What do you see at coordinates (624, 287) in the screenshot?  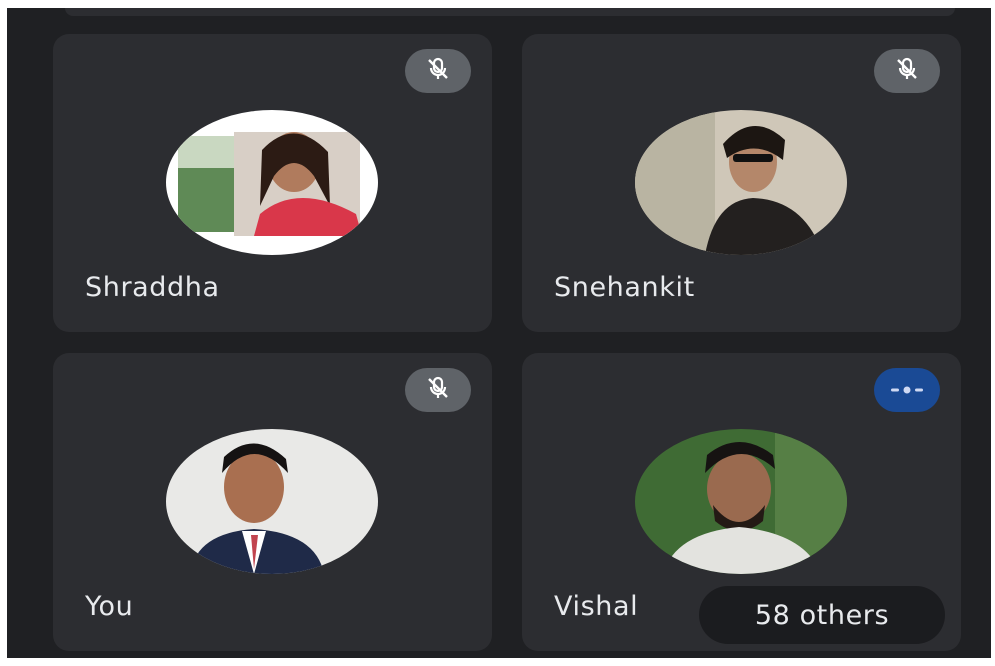 I see `participant-name: Snehankit` at bounding box center [624, 287].